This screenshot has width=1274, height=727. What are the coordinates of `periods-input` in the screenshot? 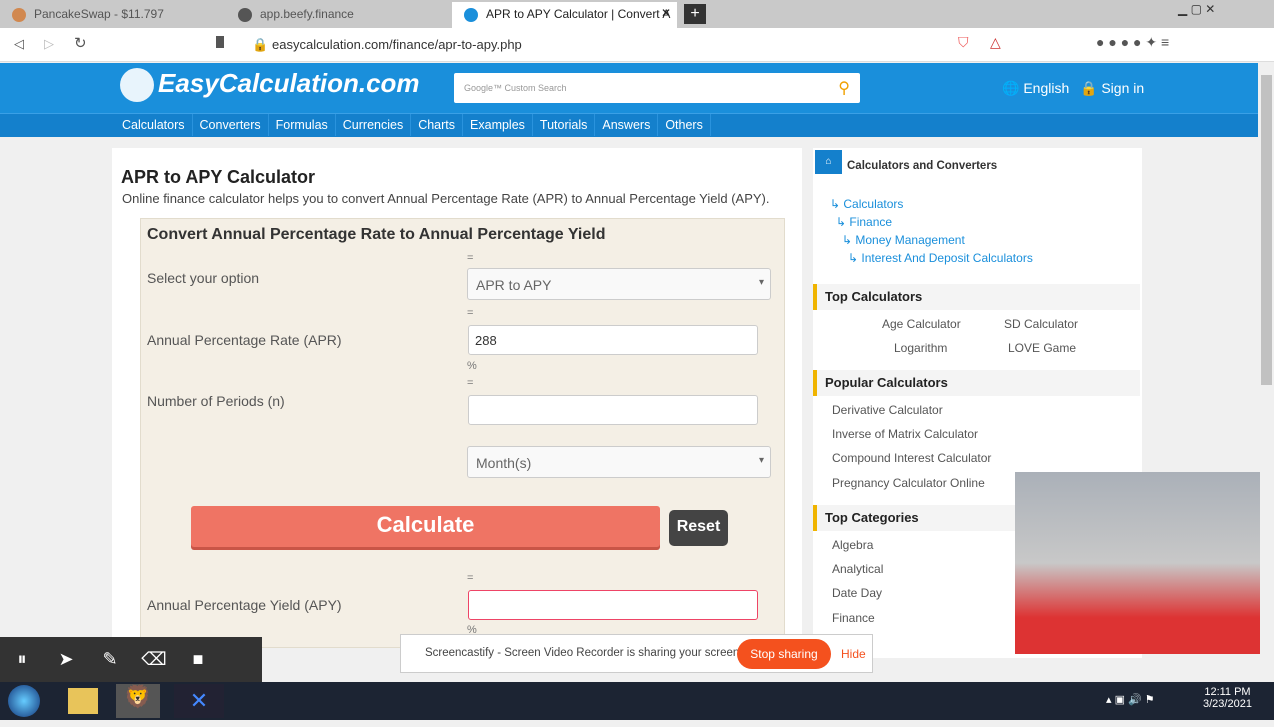 It's located at (613, 410).